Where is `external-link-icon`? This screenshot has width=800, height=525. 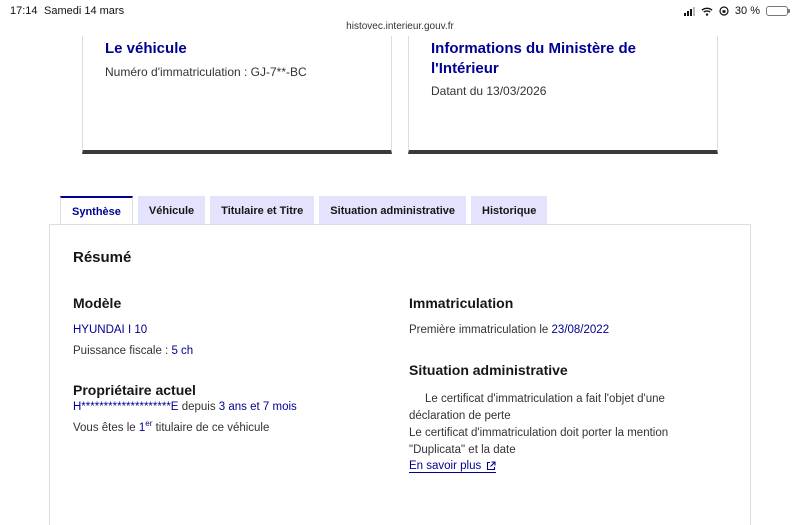 external-link-icon is located at coordinates (491, 466).